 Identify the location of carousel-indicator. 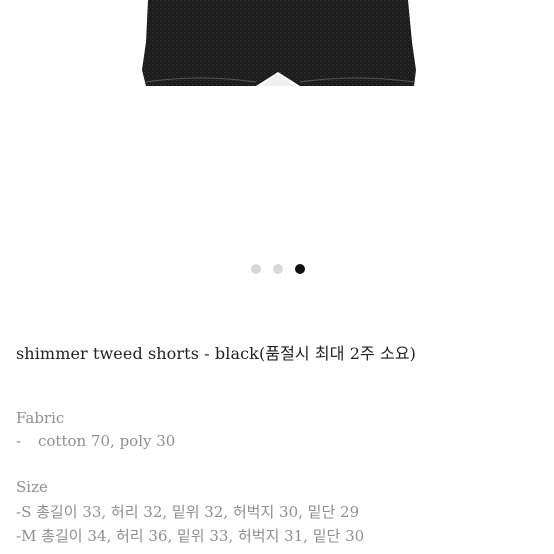
(277, 270).